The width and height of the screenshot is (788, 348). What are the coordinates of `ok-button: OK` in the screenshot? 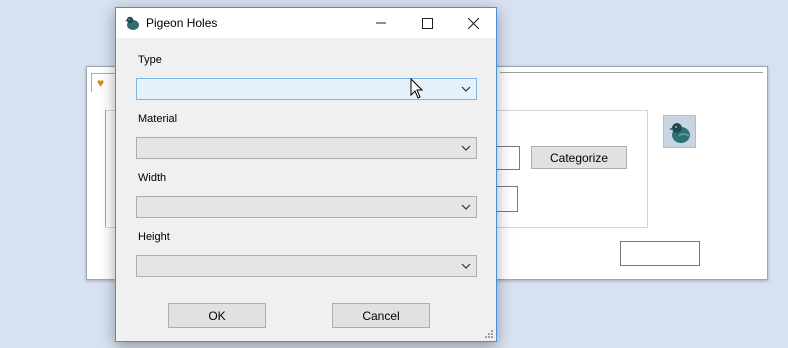 It's located at (217, 315).